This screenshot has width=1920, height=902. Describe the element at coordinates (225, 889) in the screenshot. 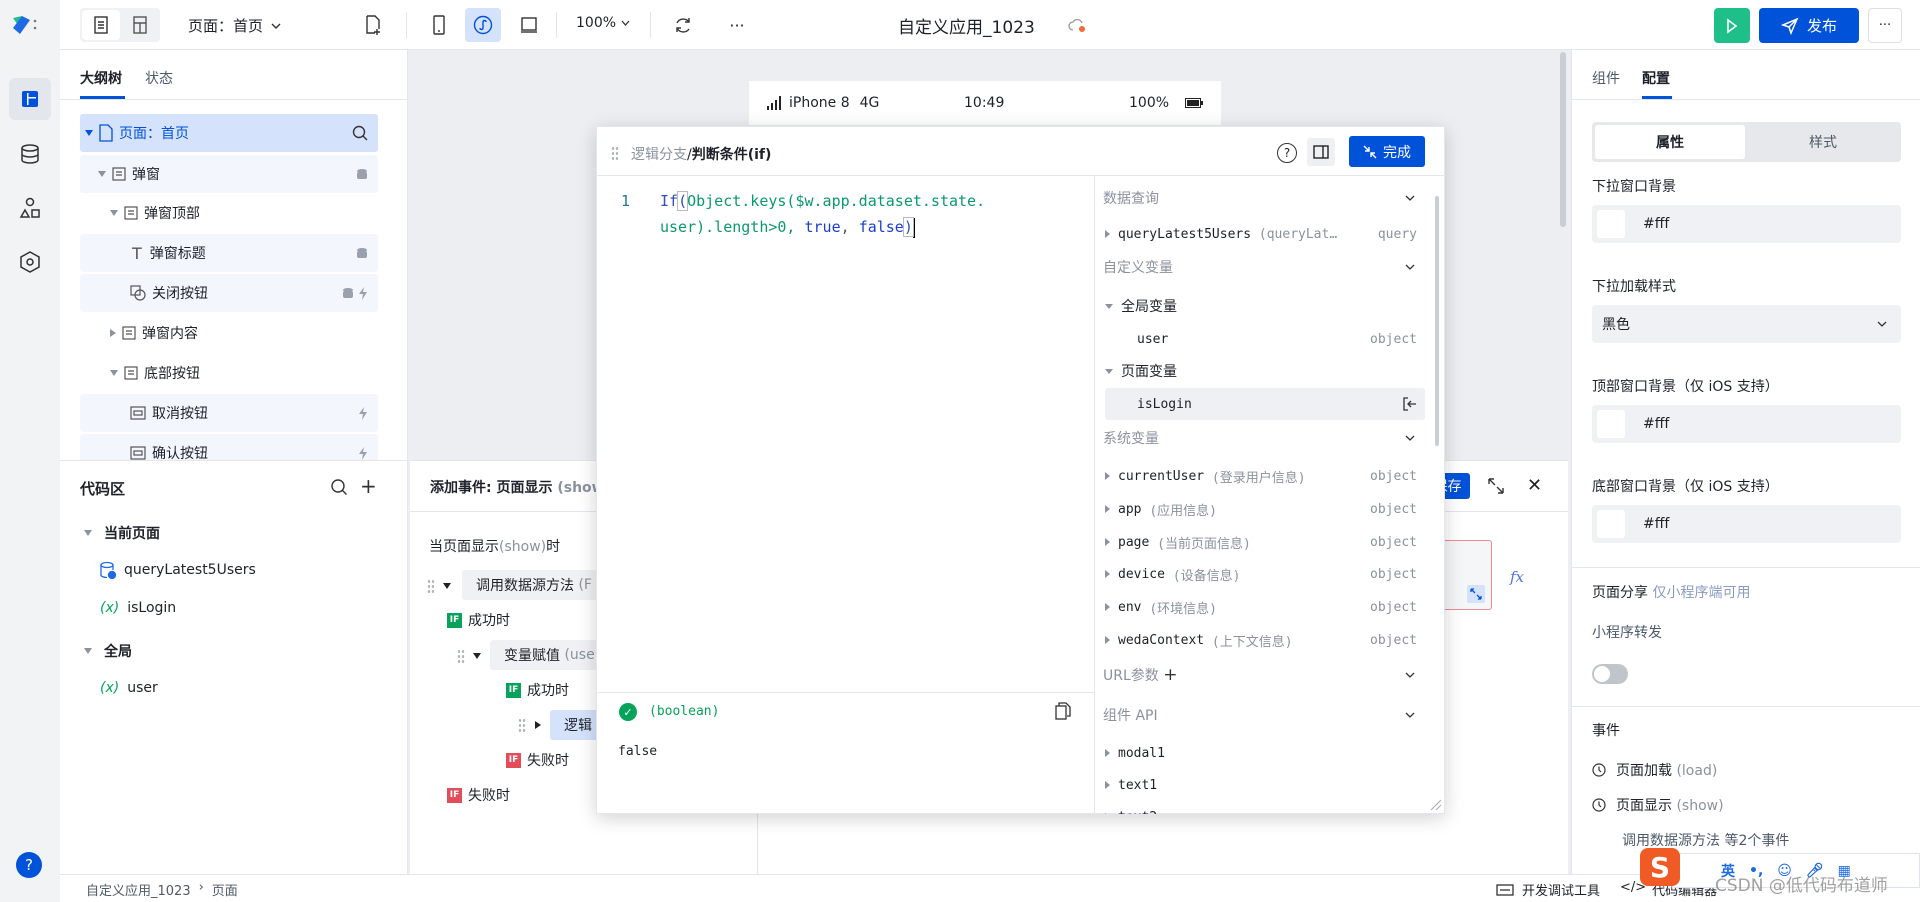

I see `breadcrumb-page: 页面` at that location.